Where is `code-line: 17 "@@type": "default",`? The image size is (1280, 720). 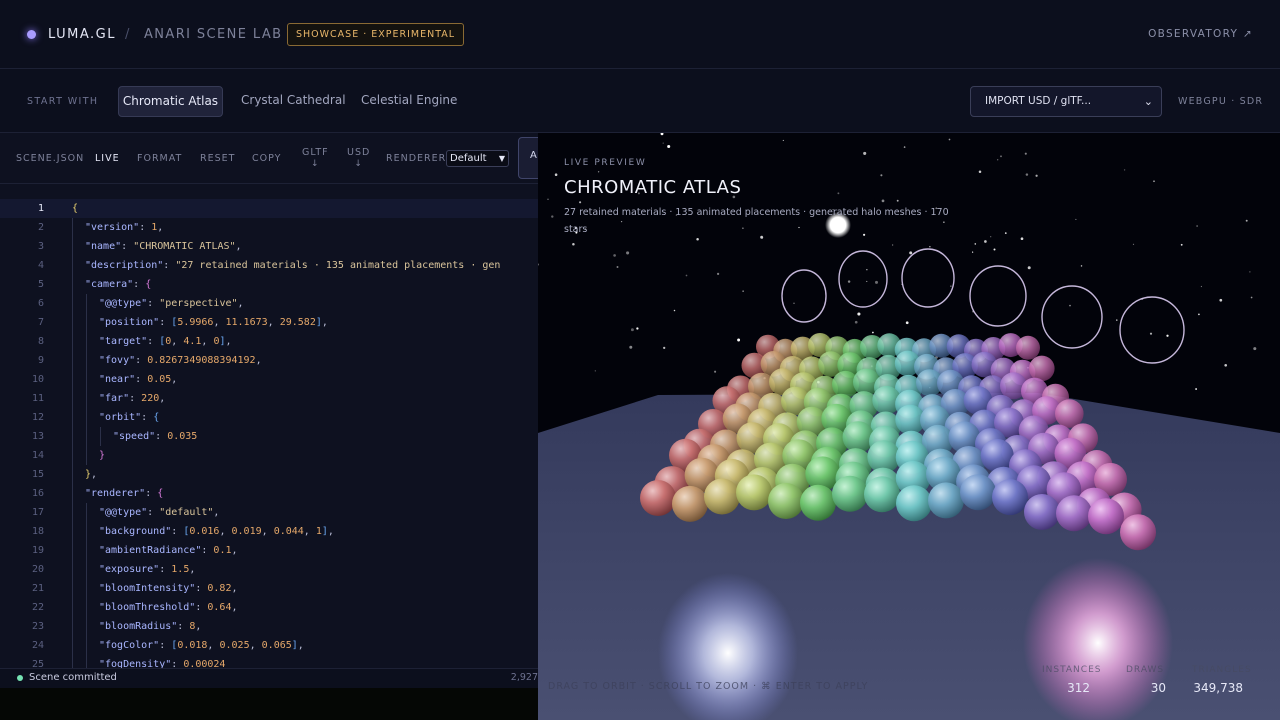 code-line: 17 "@@type": "default", is located at coordinates (269, 512).